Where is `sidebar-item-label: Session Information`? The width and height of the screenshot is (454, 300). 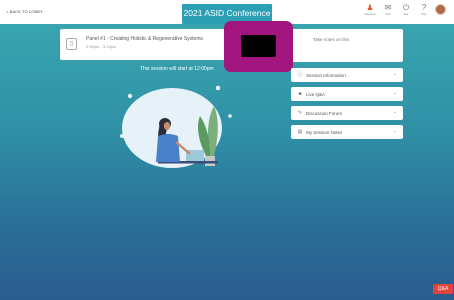 sidebar-item-label: Session Information is located at coordinates (326, 75).